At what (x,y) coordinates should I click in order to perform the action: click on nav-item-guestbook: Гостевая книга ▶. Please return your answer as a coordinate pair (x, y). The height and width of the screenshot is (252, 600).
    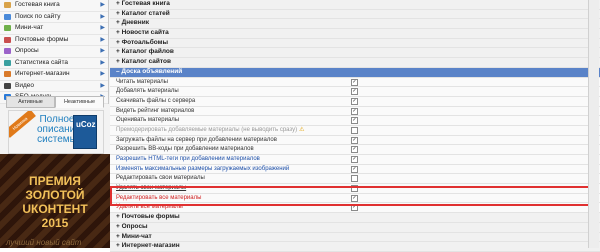
    Looking at the image, I should click on (54, 6).